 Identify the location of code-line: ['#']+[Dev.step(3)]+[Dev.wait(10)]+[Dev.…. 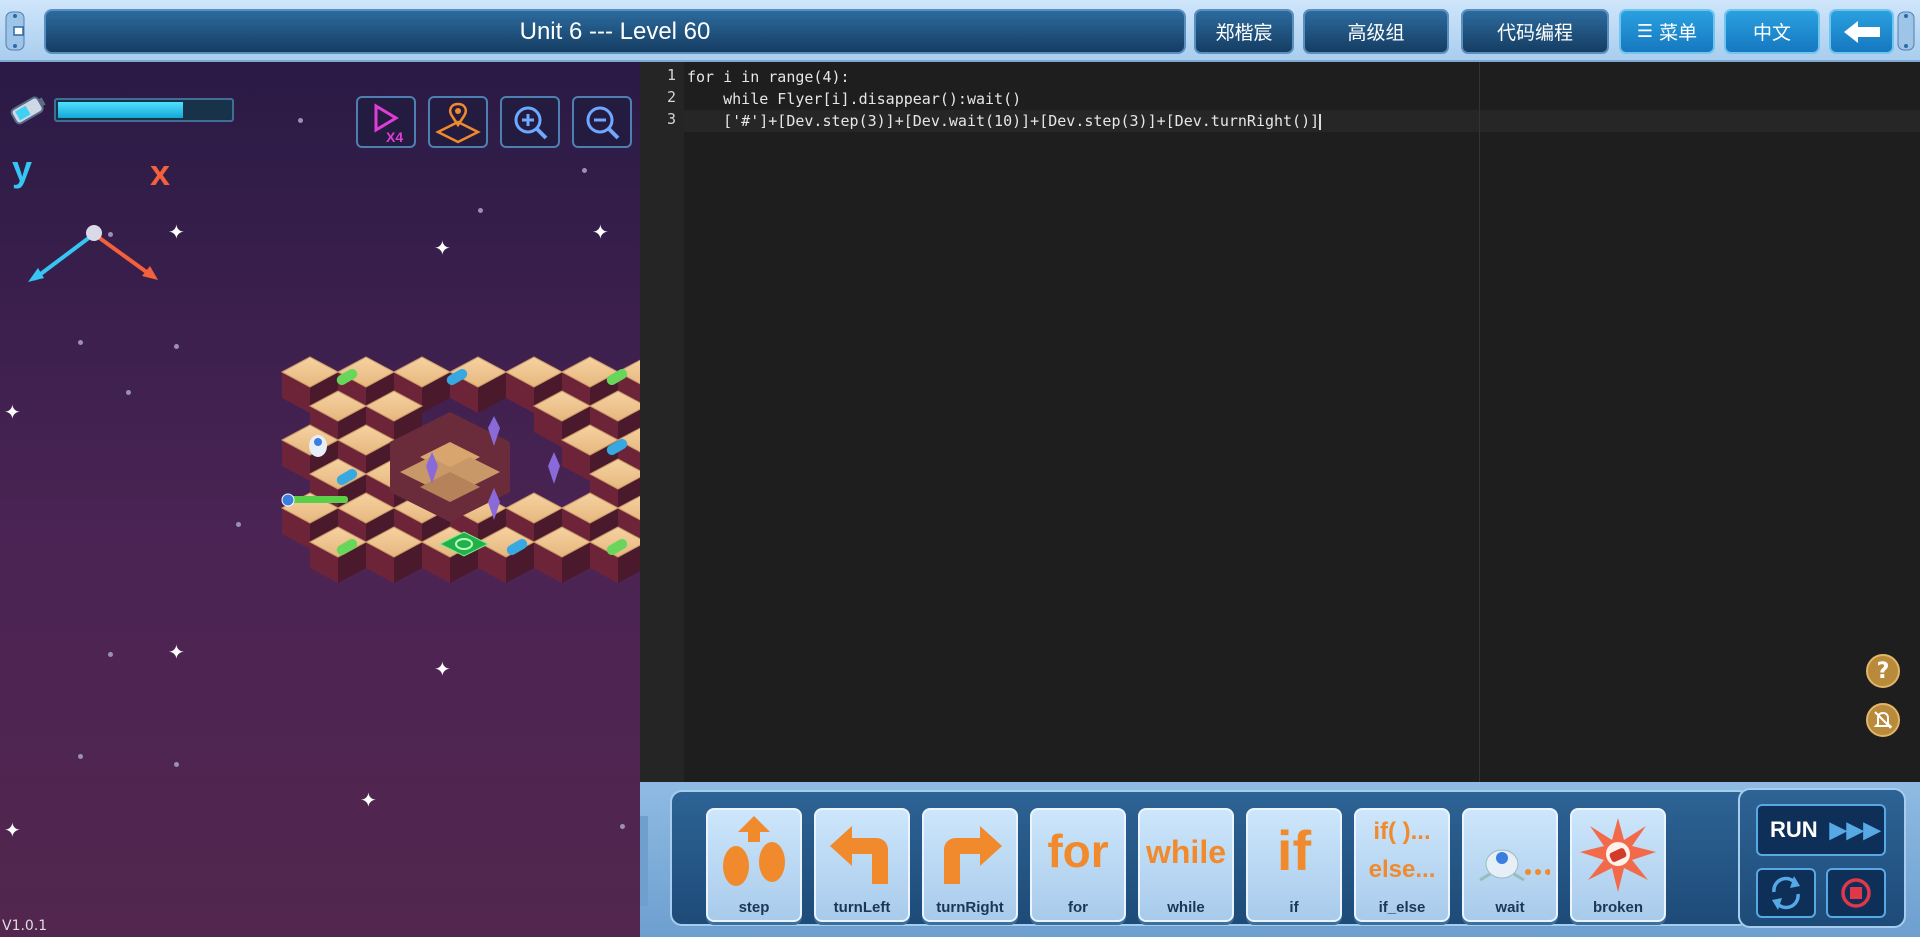
(1004, 121).